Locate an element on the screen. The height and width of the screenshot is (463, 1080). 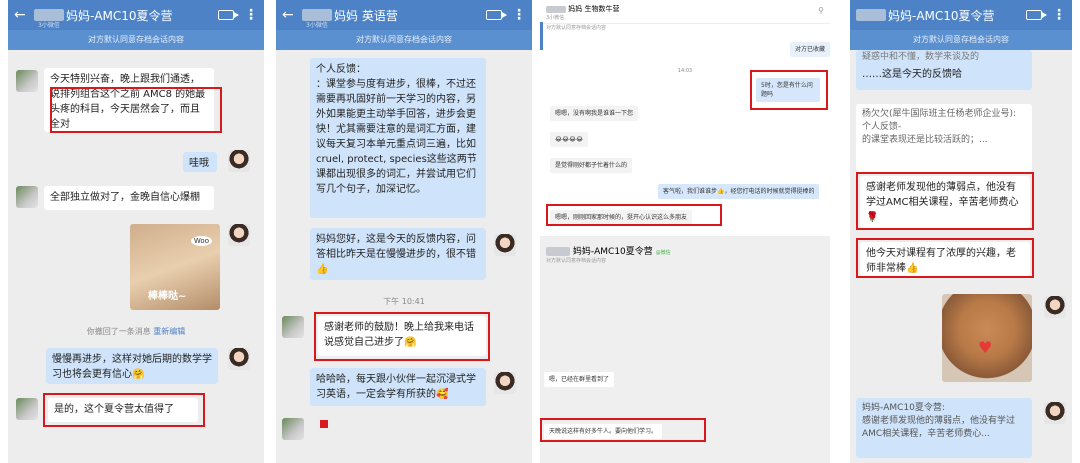
chat-header: 妈妈-AMC10夏令营 @微信 is located at coordinates (685, 246).